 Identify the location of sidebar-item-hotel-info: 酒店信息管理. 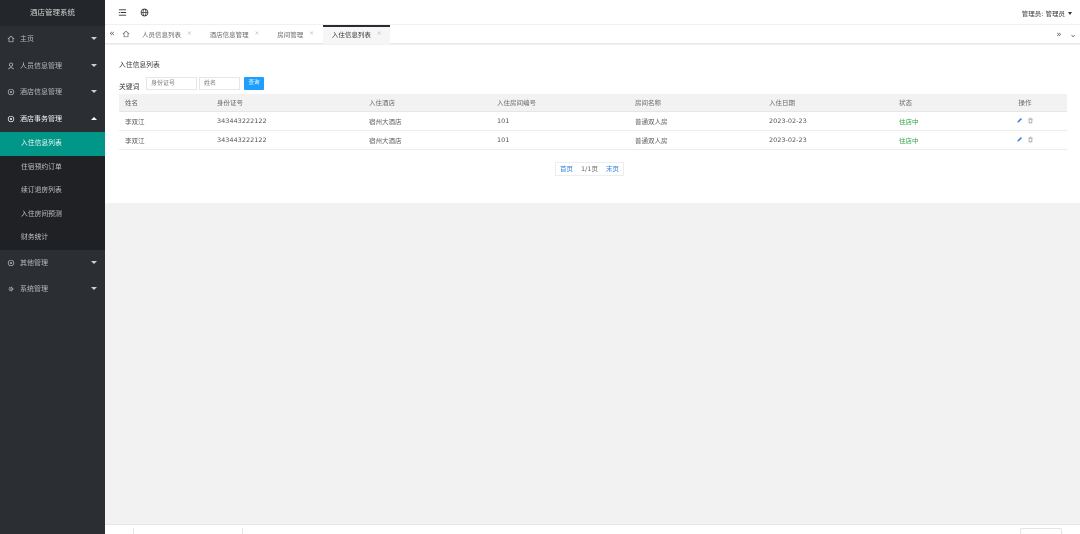
(52, 92).